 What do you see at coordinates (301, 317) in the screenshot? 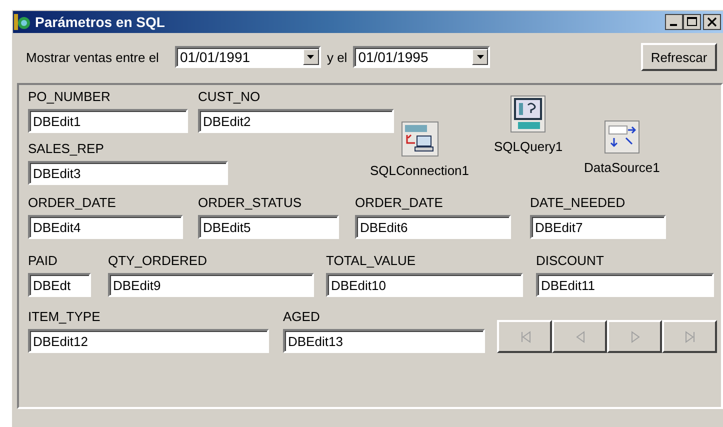
I see `field-label: AGED` at bounding box center [301, 317].